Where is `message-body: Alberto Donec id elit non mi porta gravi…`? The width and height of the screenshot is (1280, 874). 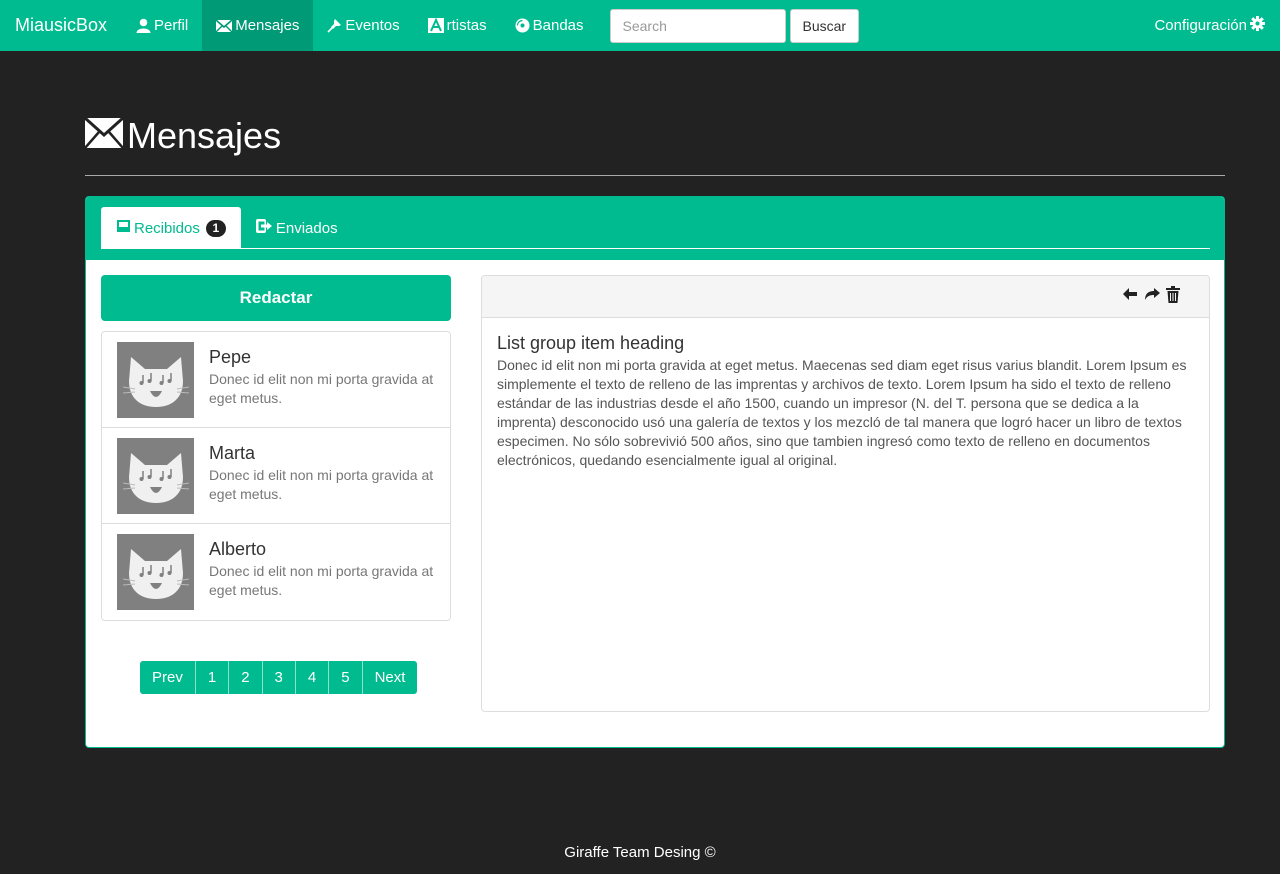
message-body: Alberto Donec id elit non mi porta gravi… is located at coordinates (322, 572).